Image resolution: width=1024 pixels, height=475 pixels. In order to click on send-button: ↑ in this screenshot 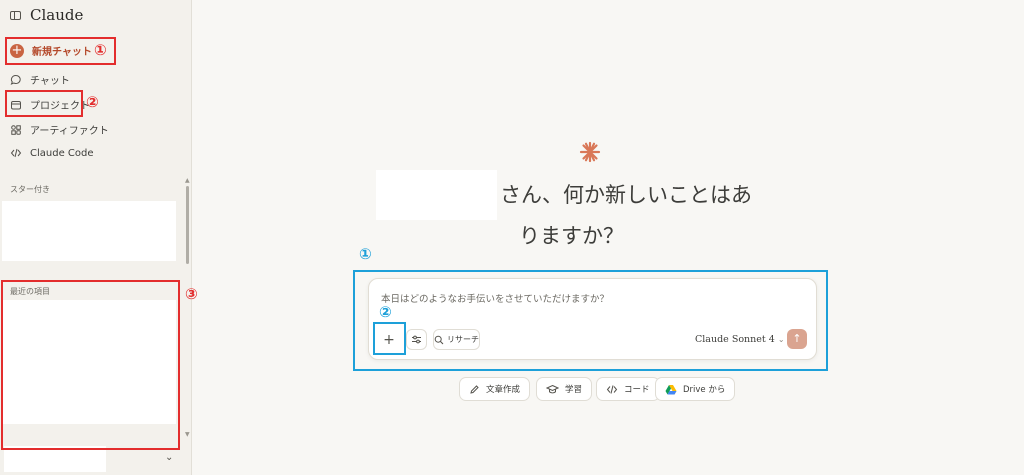, I will do `click(797, 339)`.